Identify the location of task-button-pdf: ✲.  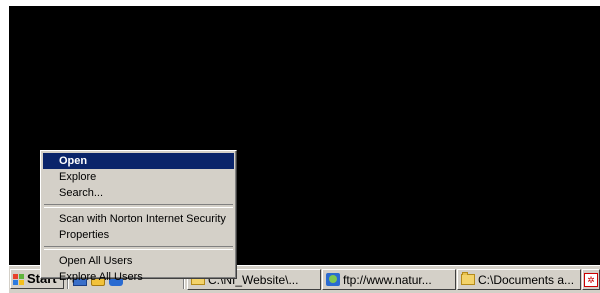
(591, 279).